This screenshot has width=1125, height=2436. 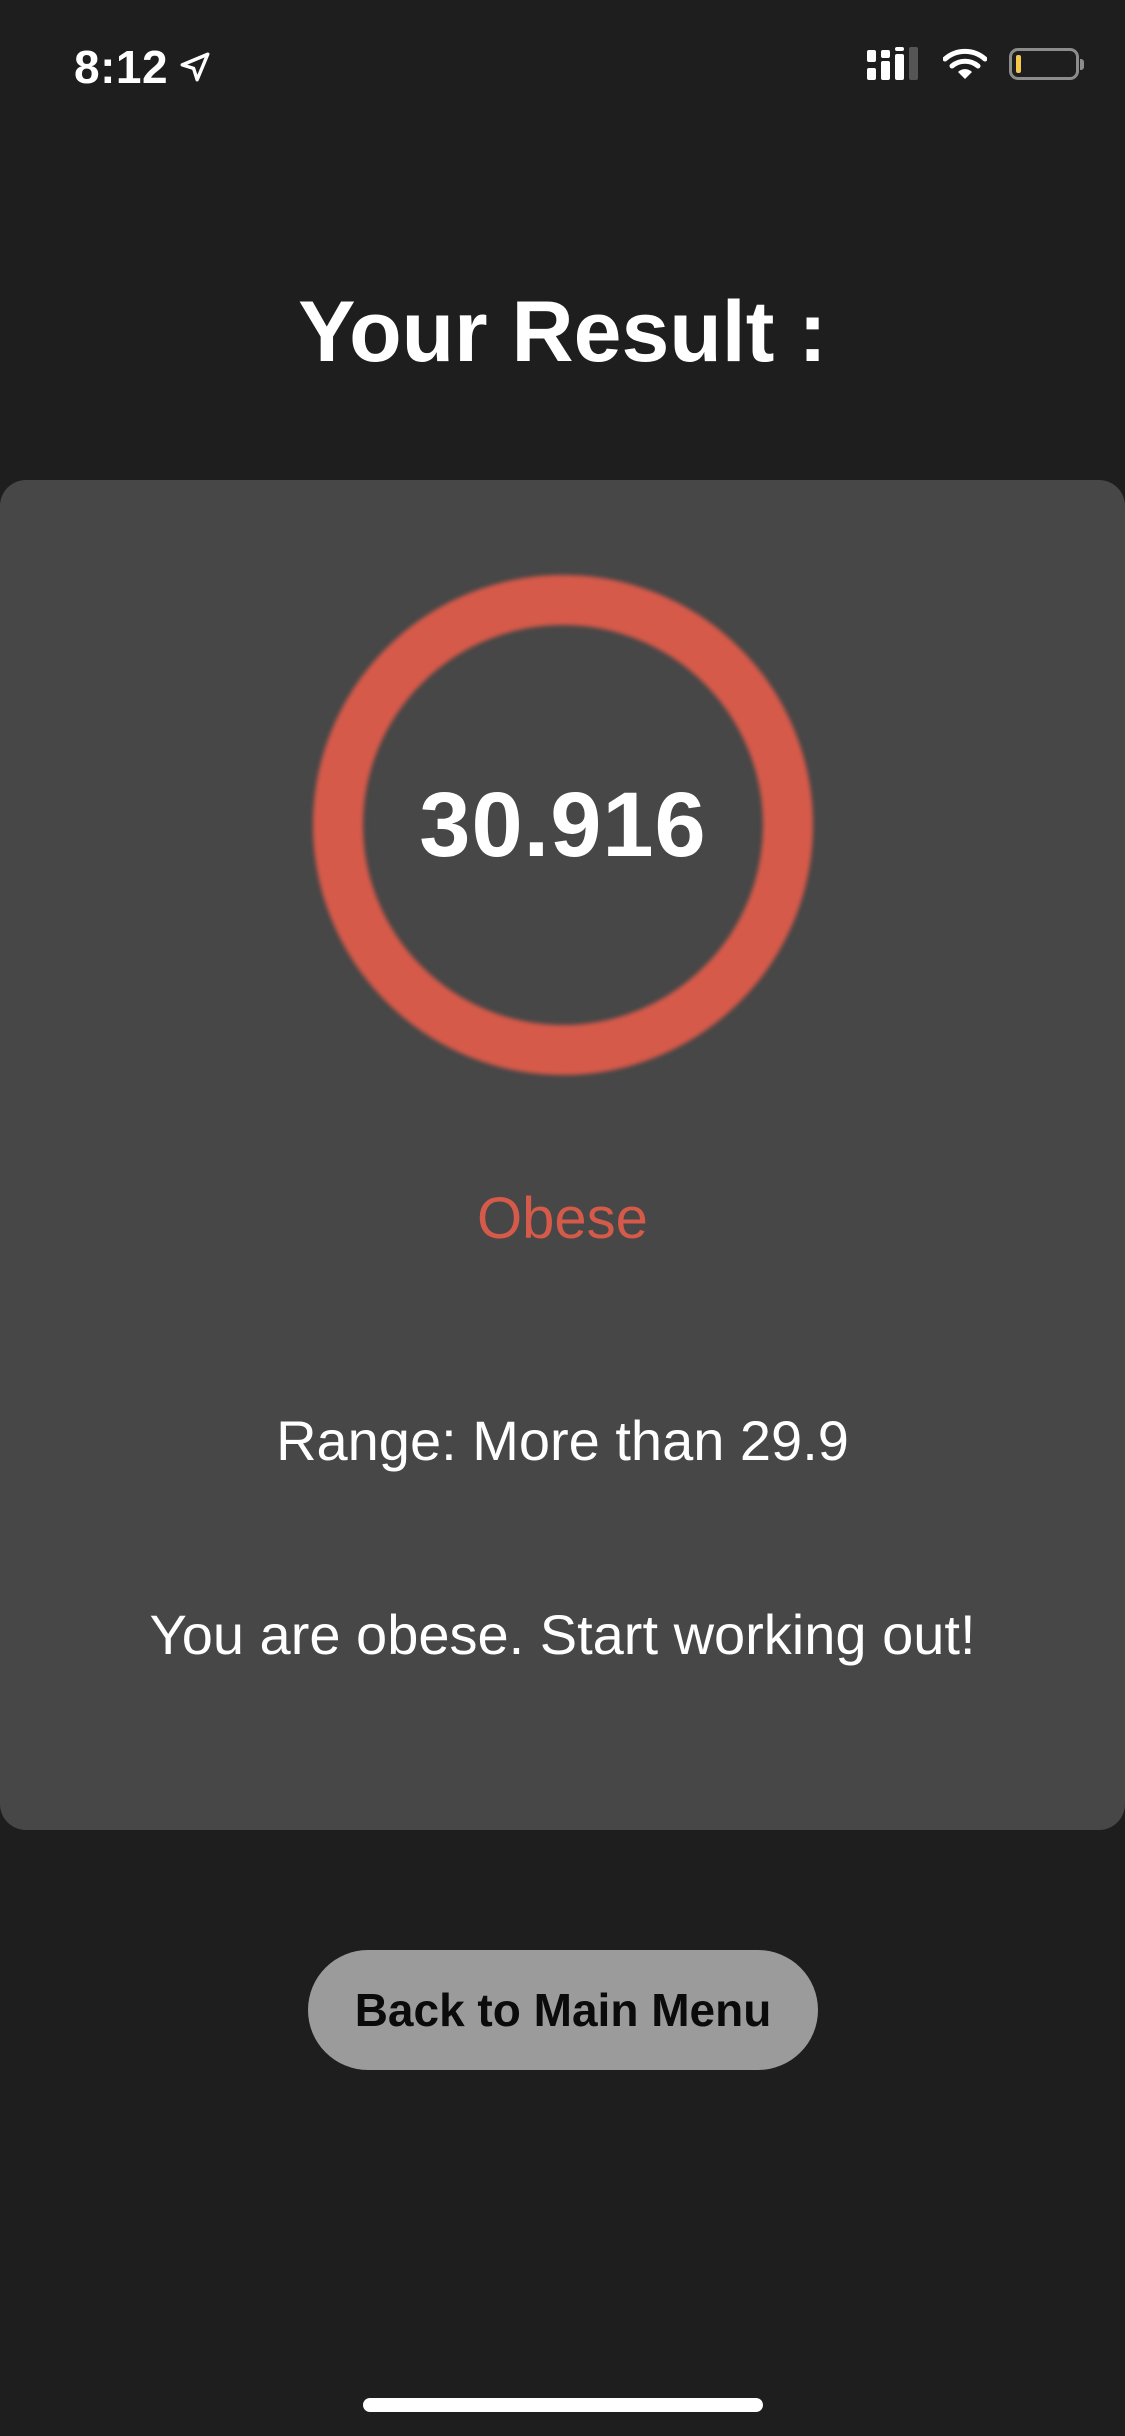 I want to click on battery-level, so click(x=1018, y=64).